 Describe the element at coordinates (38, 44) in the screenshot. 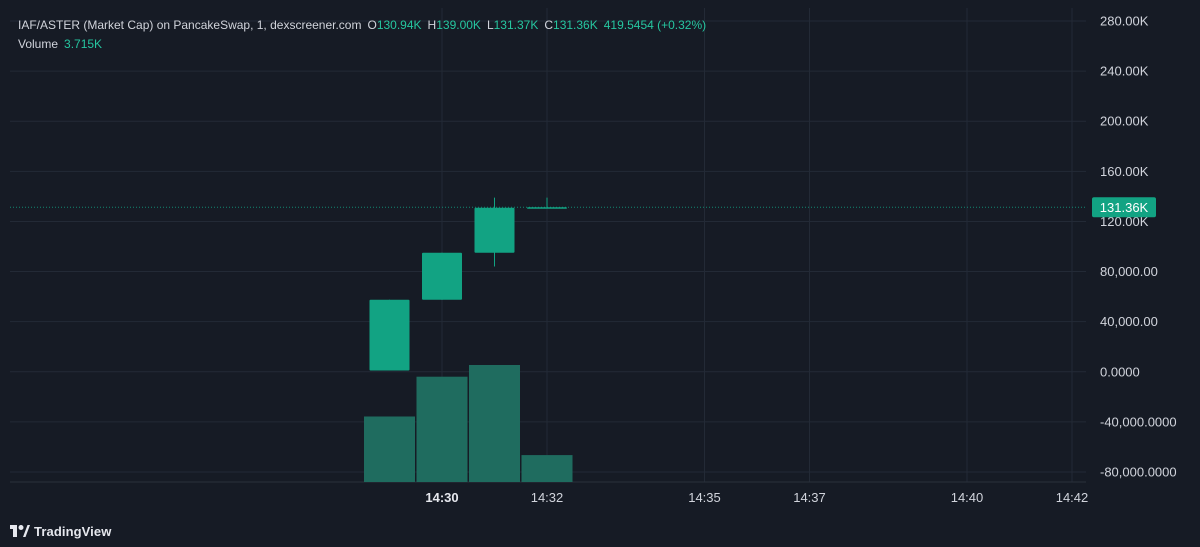

I see `legend-volume-label: Volume` at that location.